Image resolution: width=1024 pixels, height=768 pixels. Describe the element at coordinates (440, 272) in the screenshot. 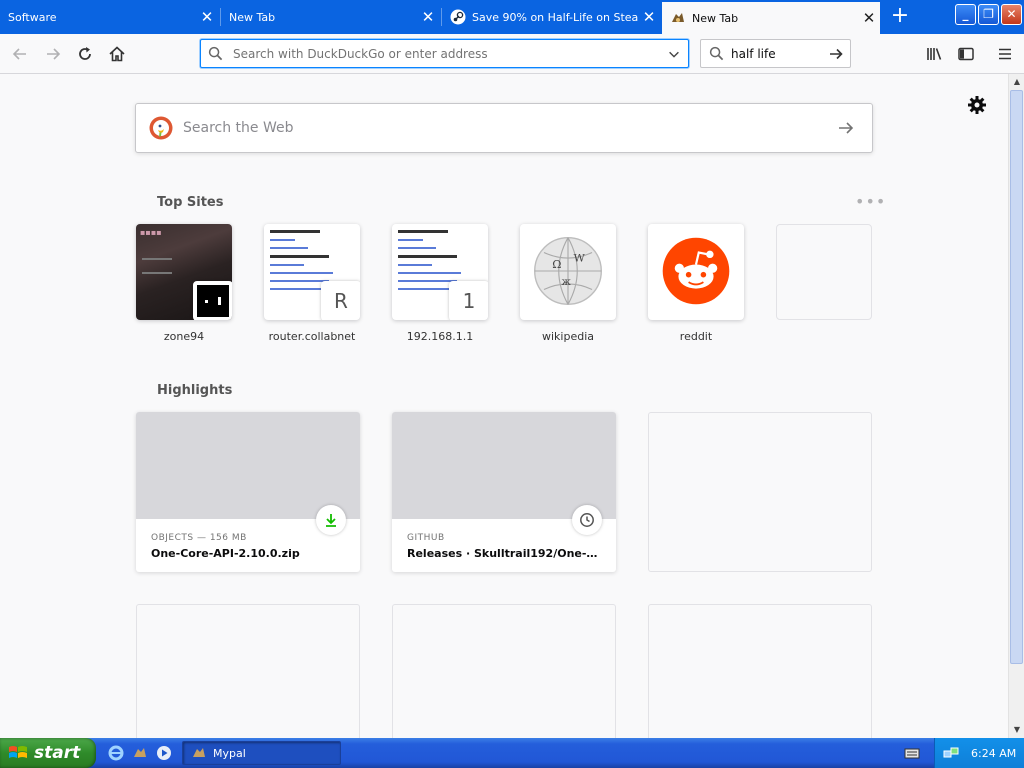

I see `site-thumbnail: 1` at that location.